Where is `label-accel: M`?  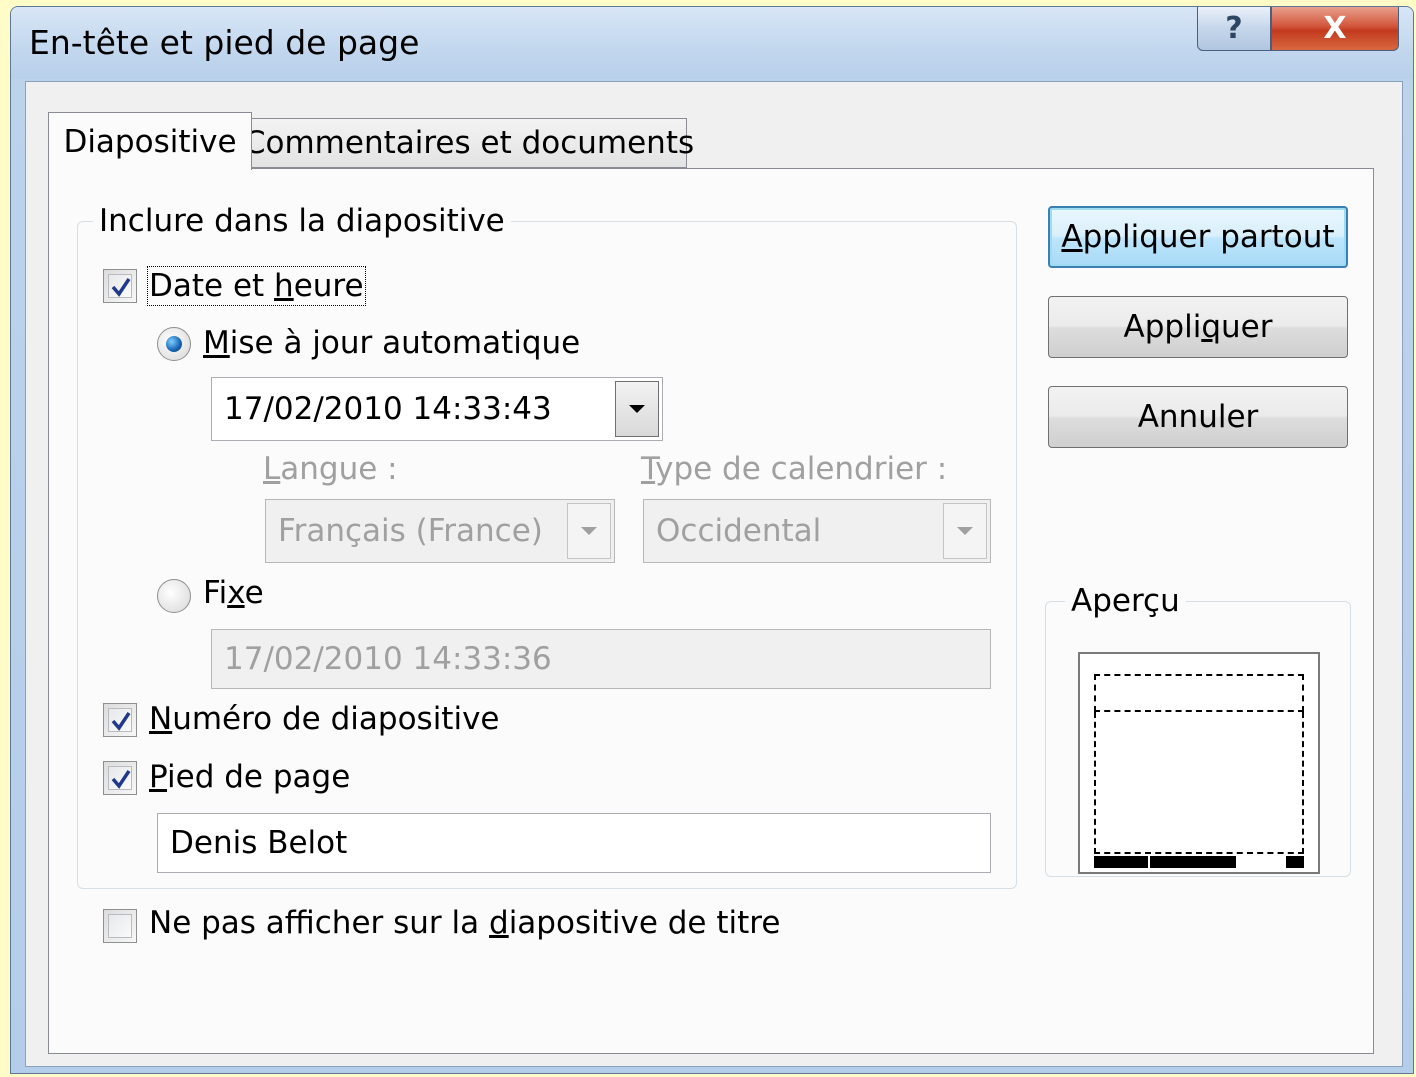 label-accel: M is located at coordinates (216, 343).